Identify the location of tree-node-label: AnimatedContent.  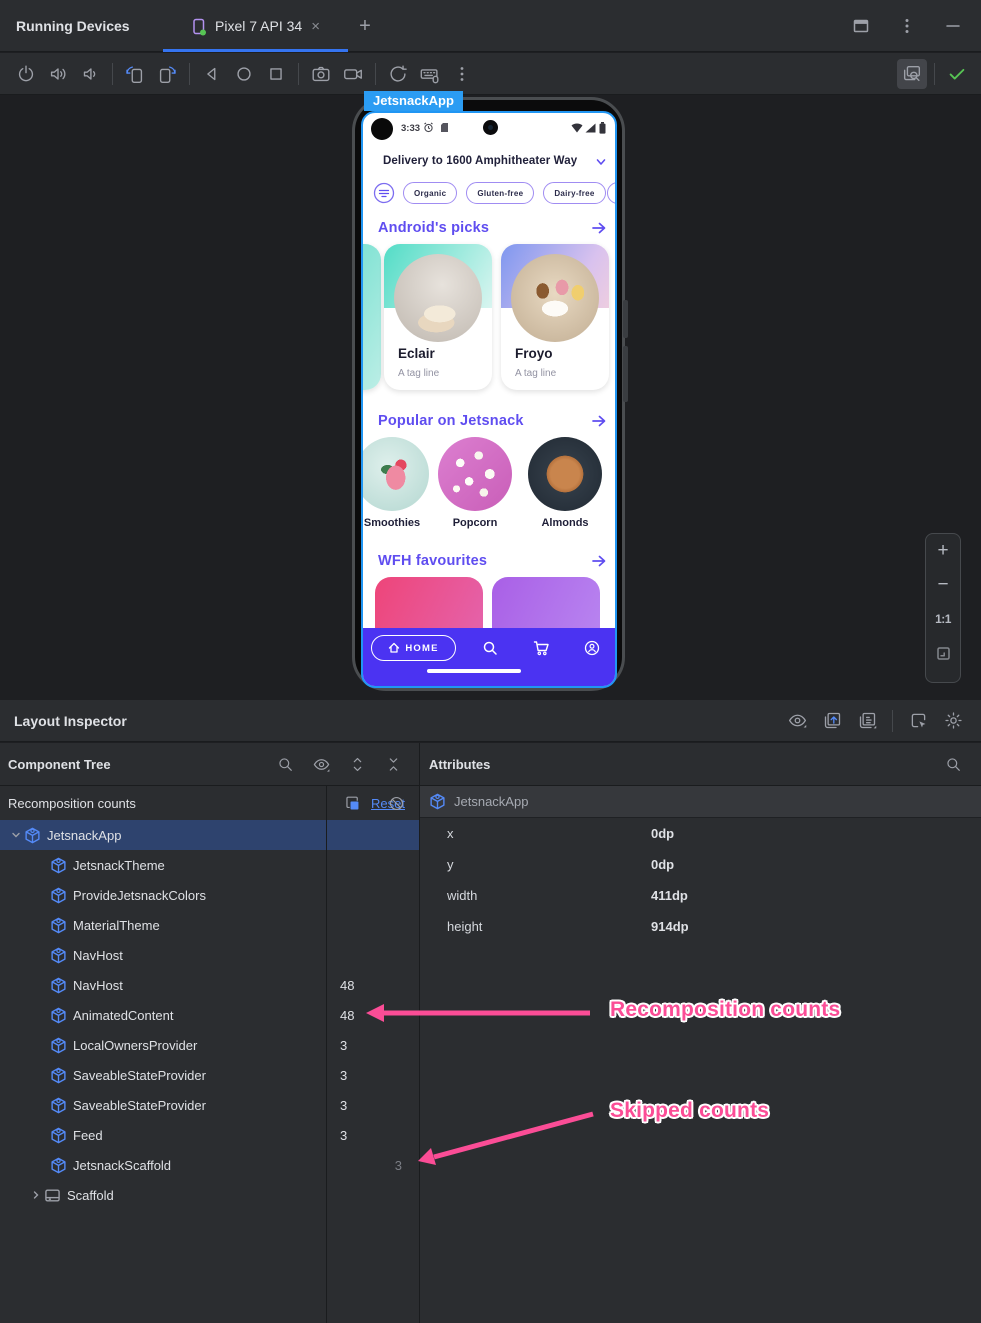
(123, 1015).